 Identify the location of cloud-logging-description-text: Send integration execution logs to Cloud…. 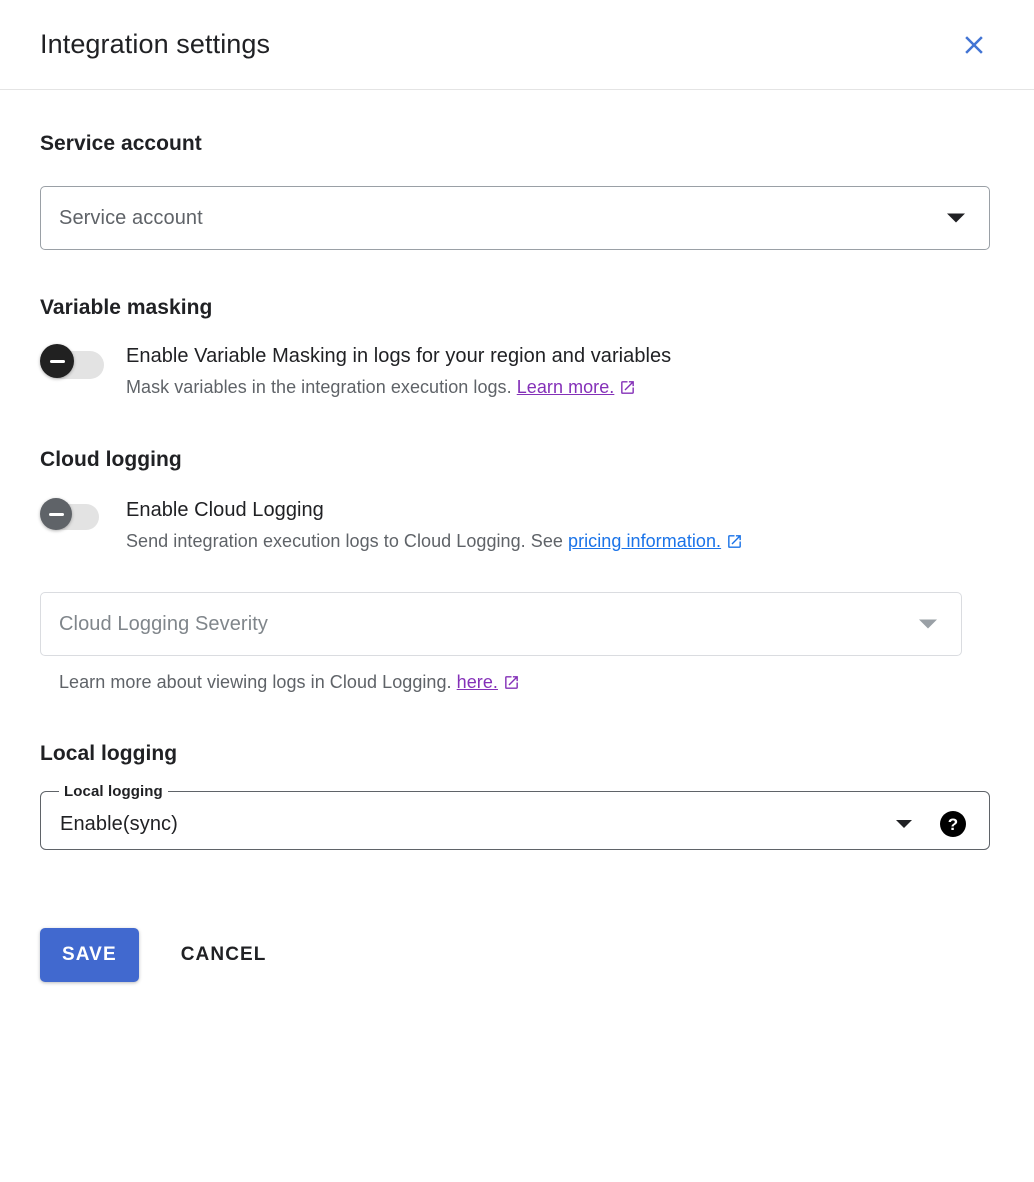
(344, 541).